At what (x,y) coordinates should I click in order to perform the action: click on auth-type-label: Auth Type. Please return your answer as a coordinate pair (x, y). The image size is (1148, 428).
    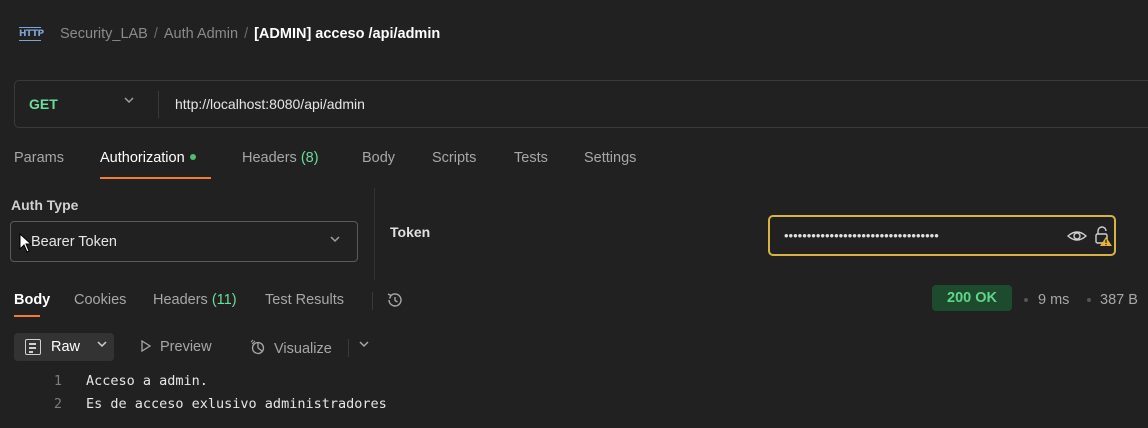
    Looking at the image, I should click on (45, 205).